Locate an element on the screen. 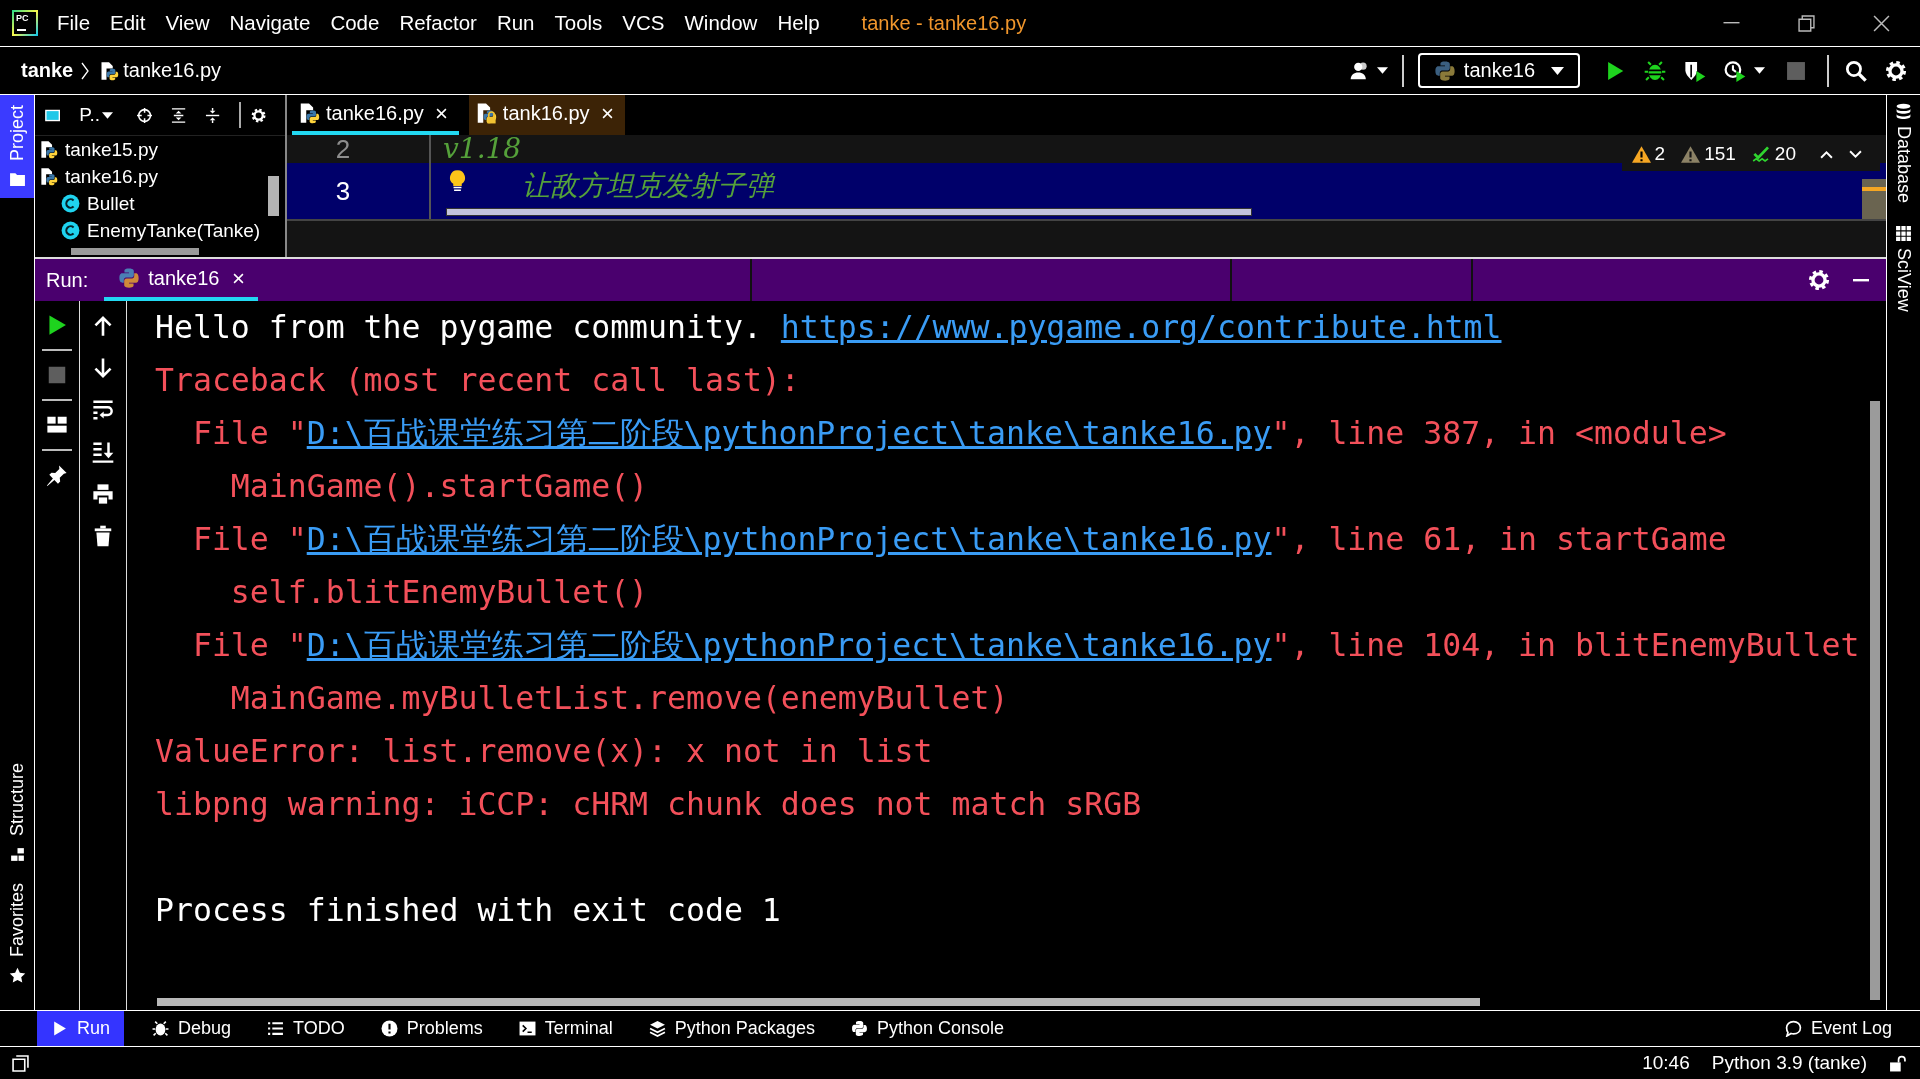 Image resolution: width=1920 pixels, height=1079 pixels. run-icon is located at coordinates (57, 325).